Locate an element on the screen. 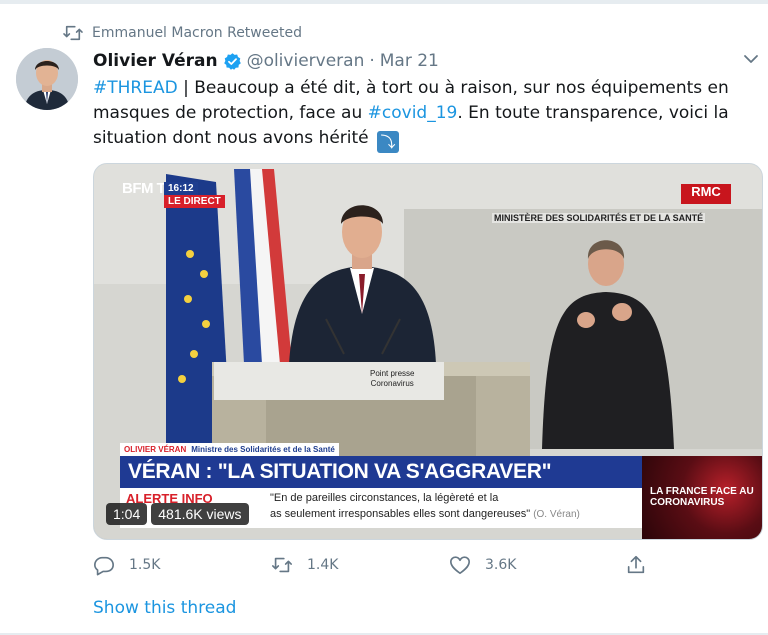 Image resolution: width=768 pixels, height=635 pixels. hashtag-thread: #THREAD is located at coordinates (135, 88).